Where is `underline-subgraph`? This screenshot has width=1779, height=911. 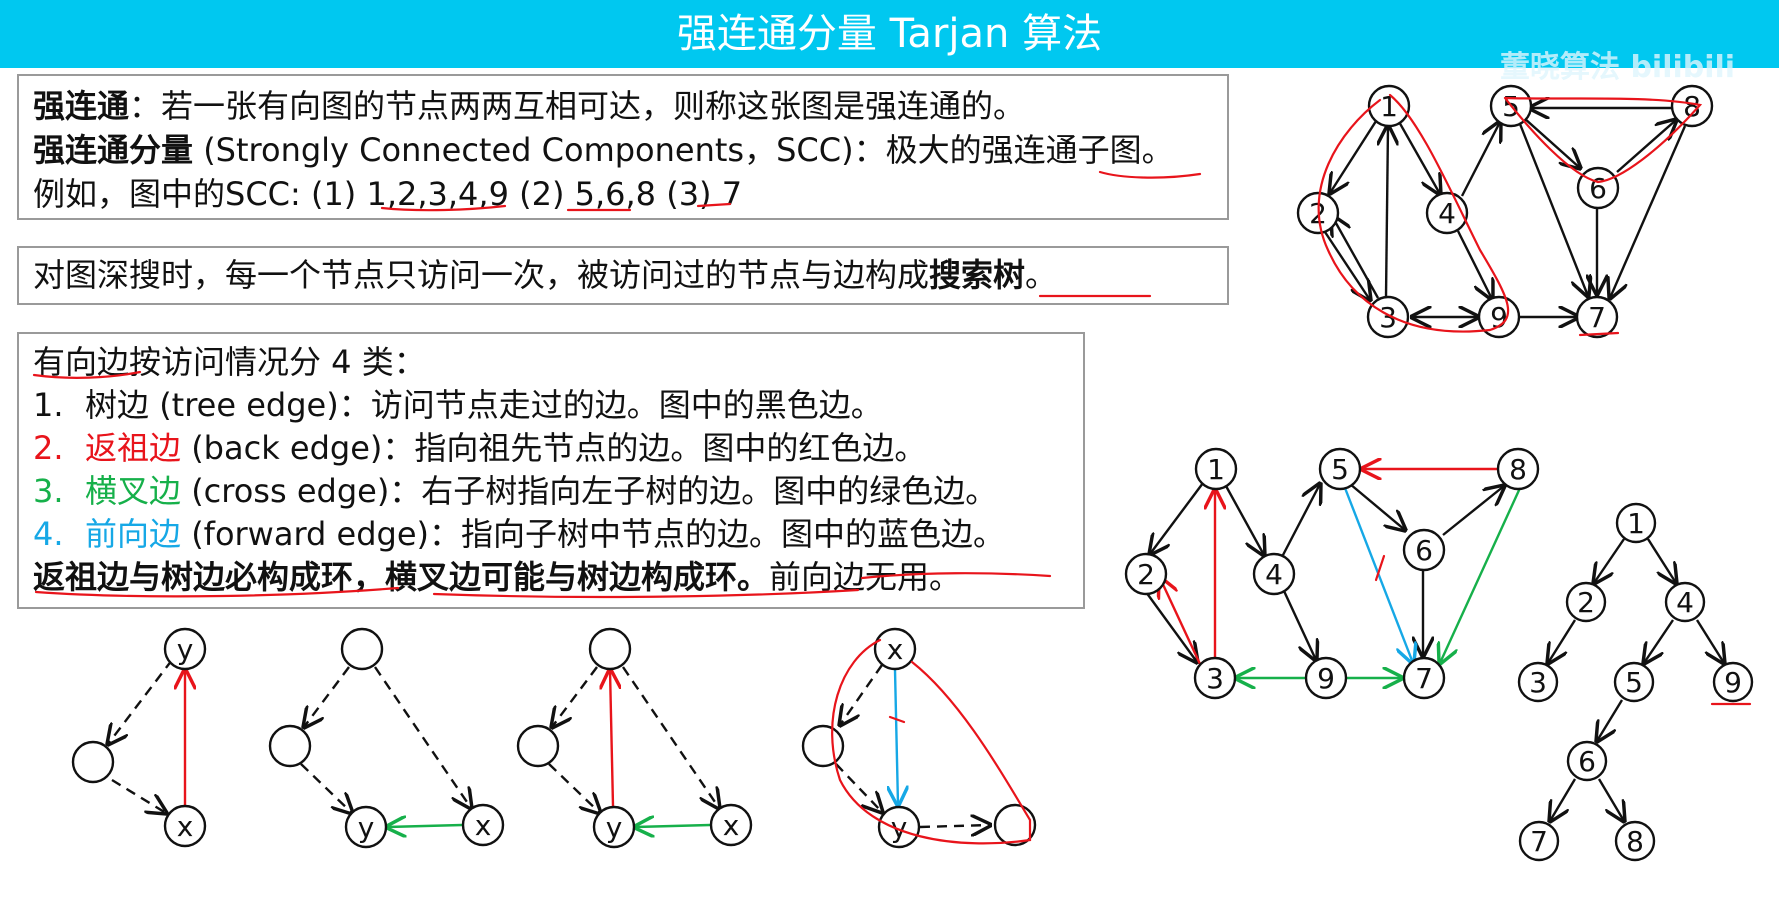 underline-subgraph is located at coordinates (1150, 174).